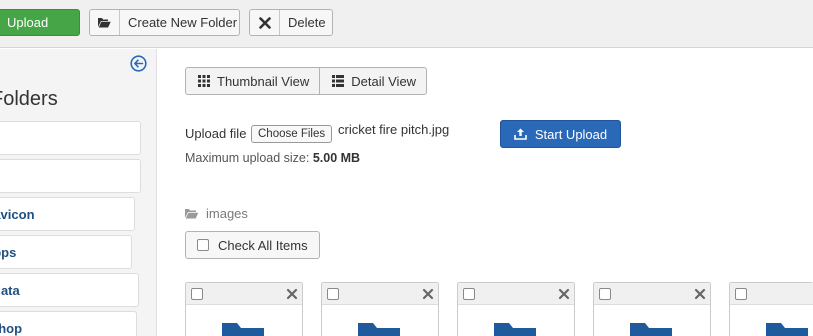  I want to click on upload-file-label: Upload file, so click(216, 133).